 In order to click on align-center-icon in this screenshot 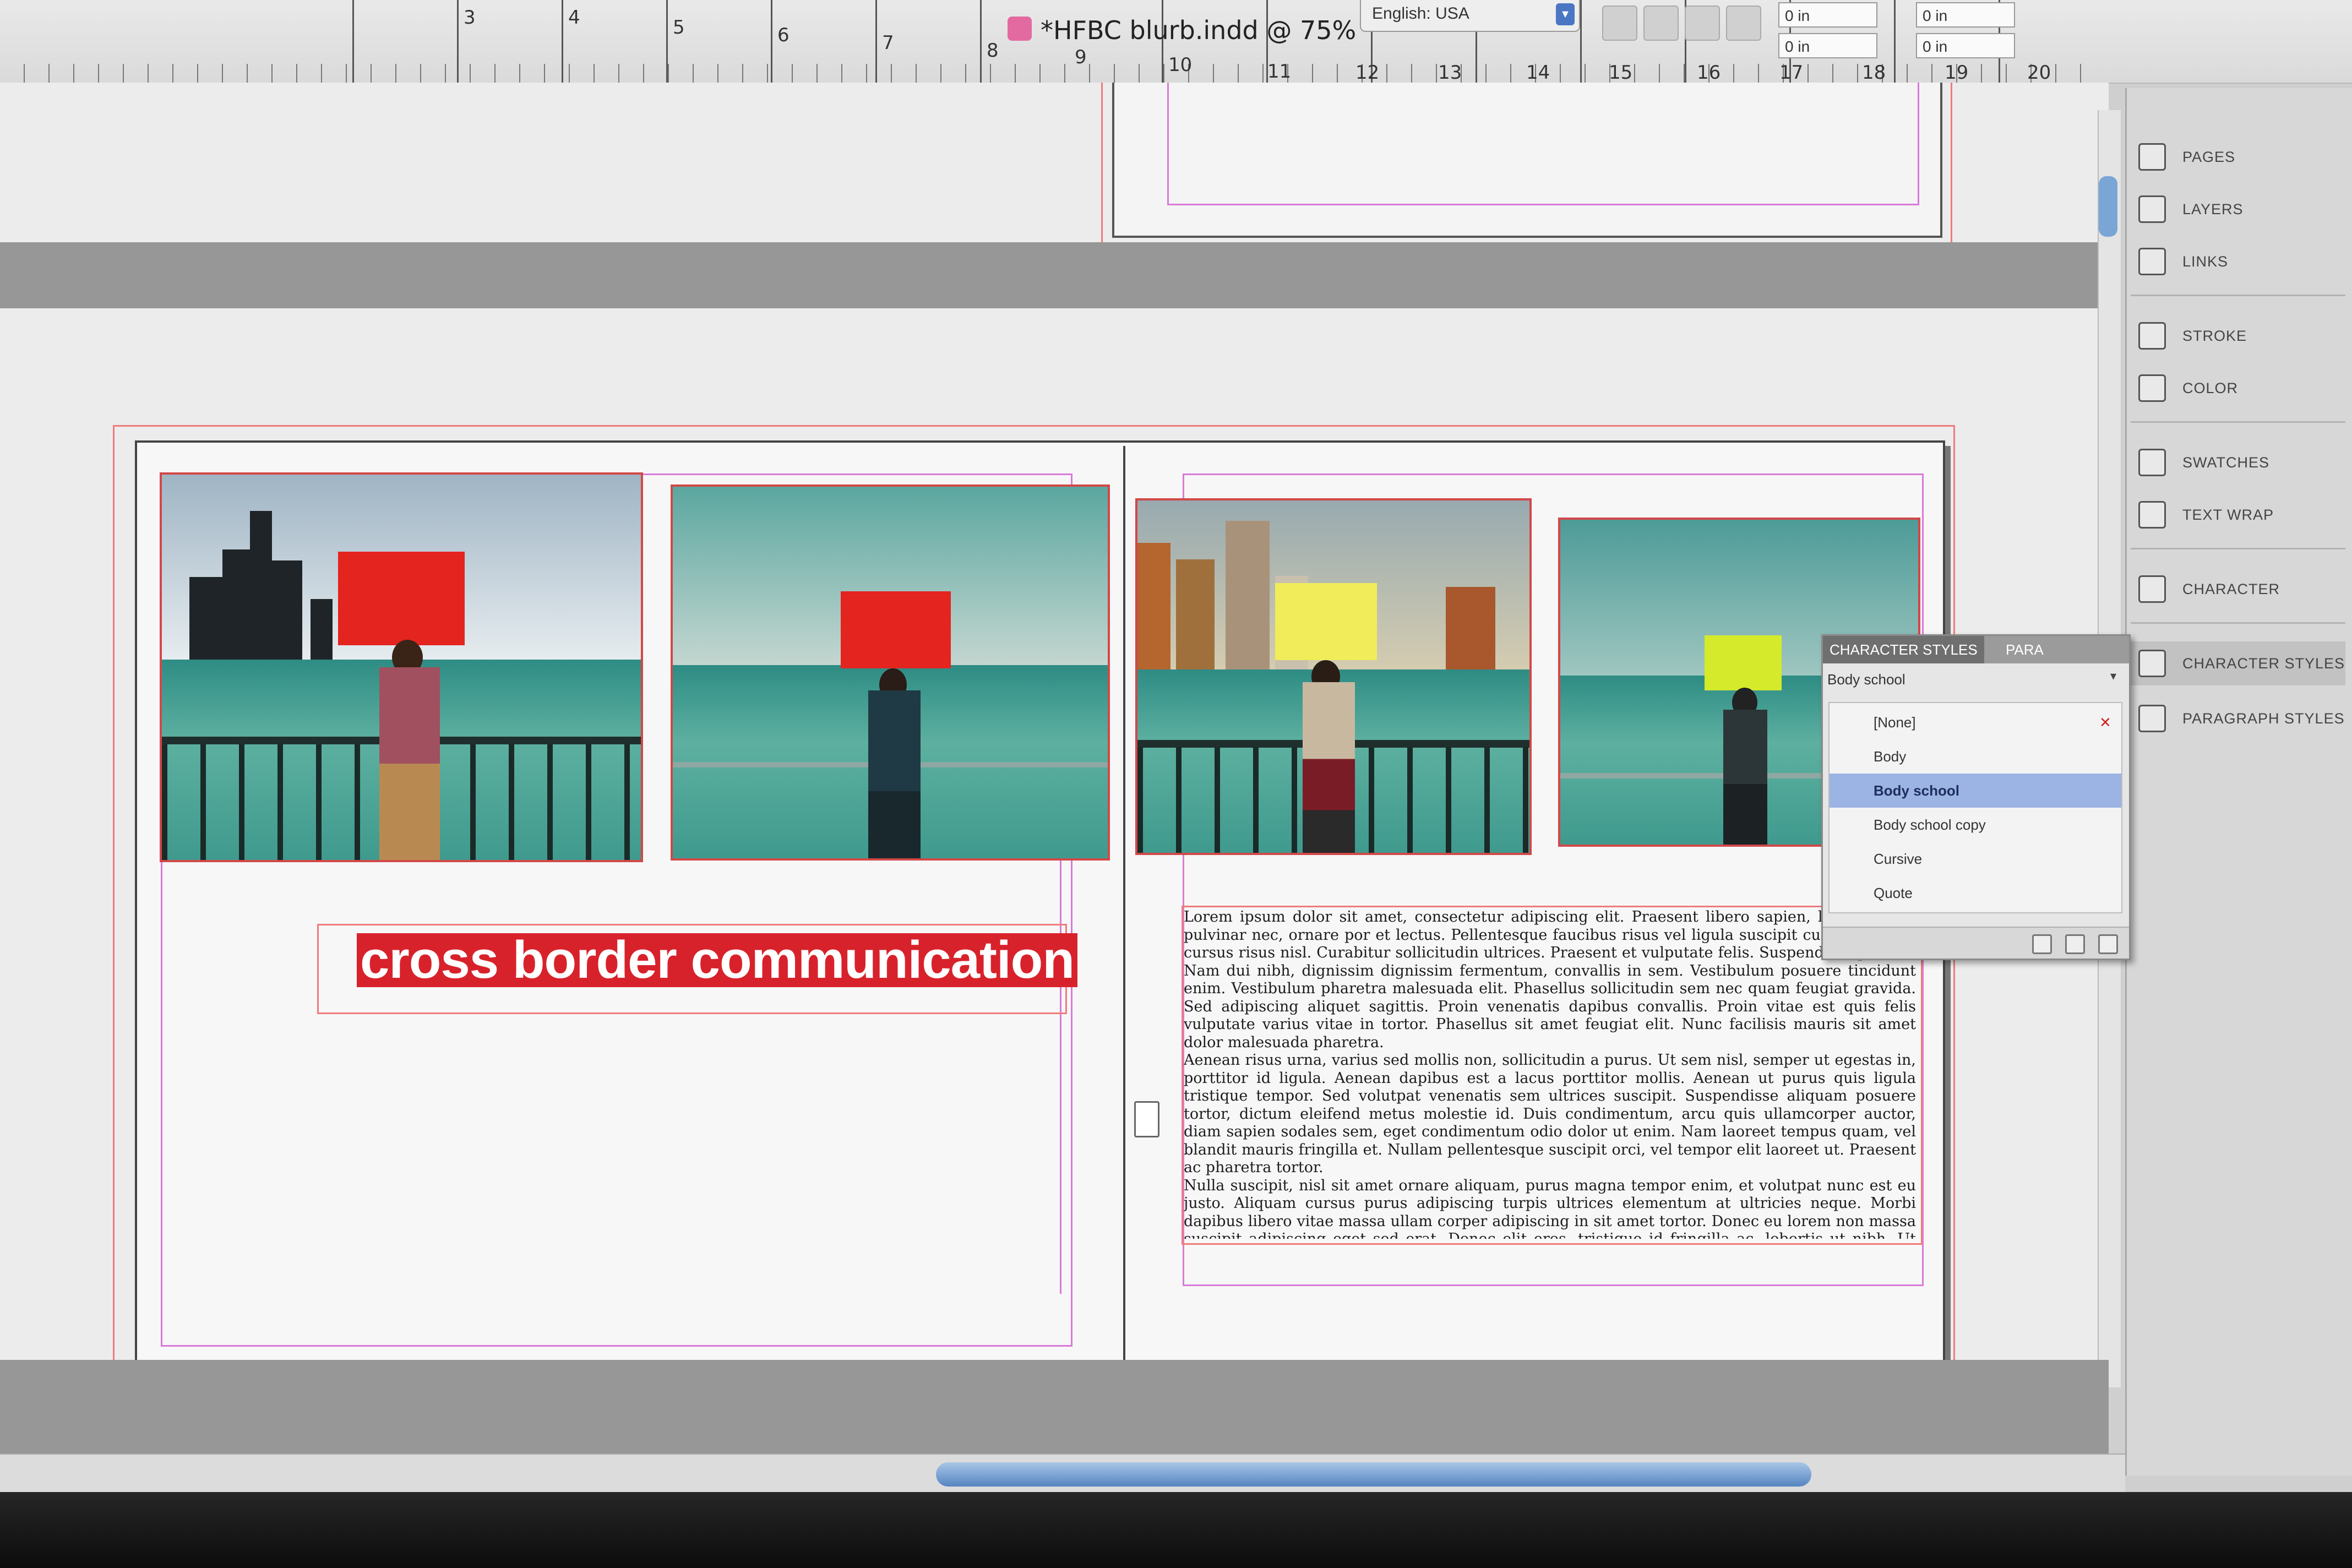, I will do `click(1661, 23)`.